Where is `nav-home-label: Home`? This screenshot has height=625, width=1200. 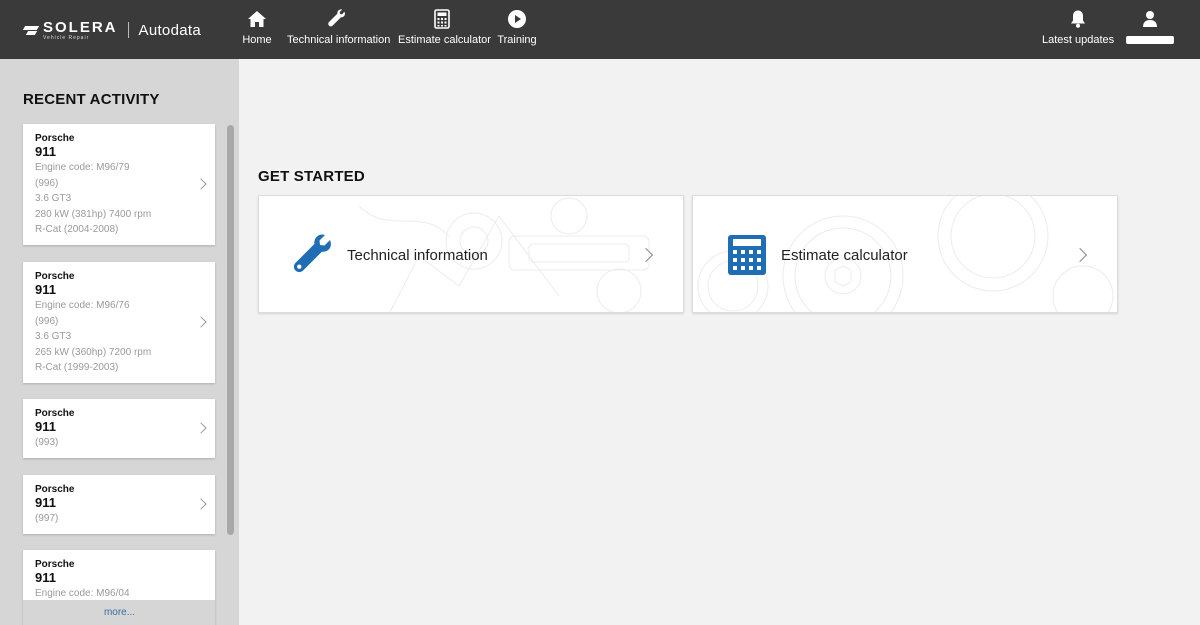
nav-home-label: Home is located at coordinates (257, 40).